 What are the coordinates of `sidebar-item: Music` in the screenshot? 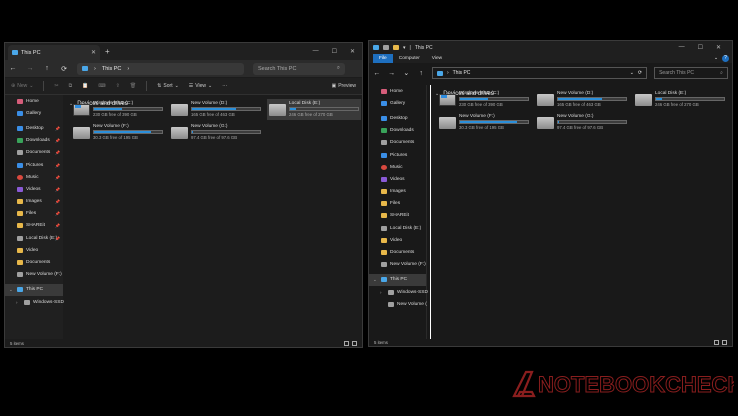 It's located at (397, 167).